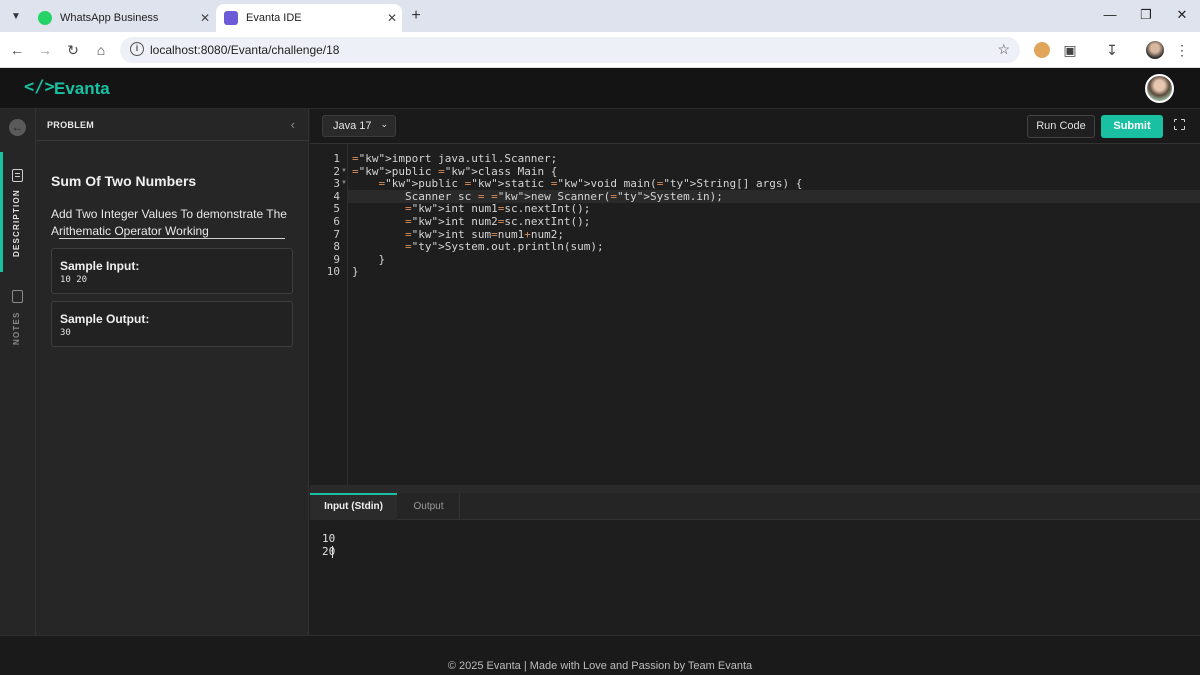 This screenshot has width=1200, height=675. What do you see at coordinates (65, 333) in the screenshot?
I see `sample-output-value: 30` at bounding box center [65, 333].